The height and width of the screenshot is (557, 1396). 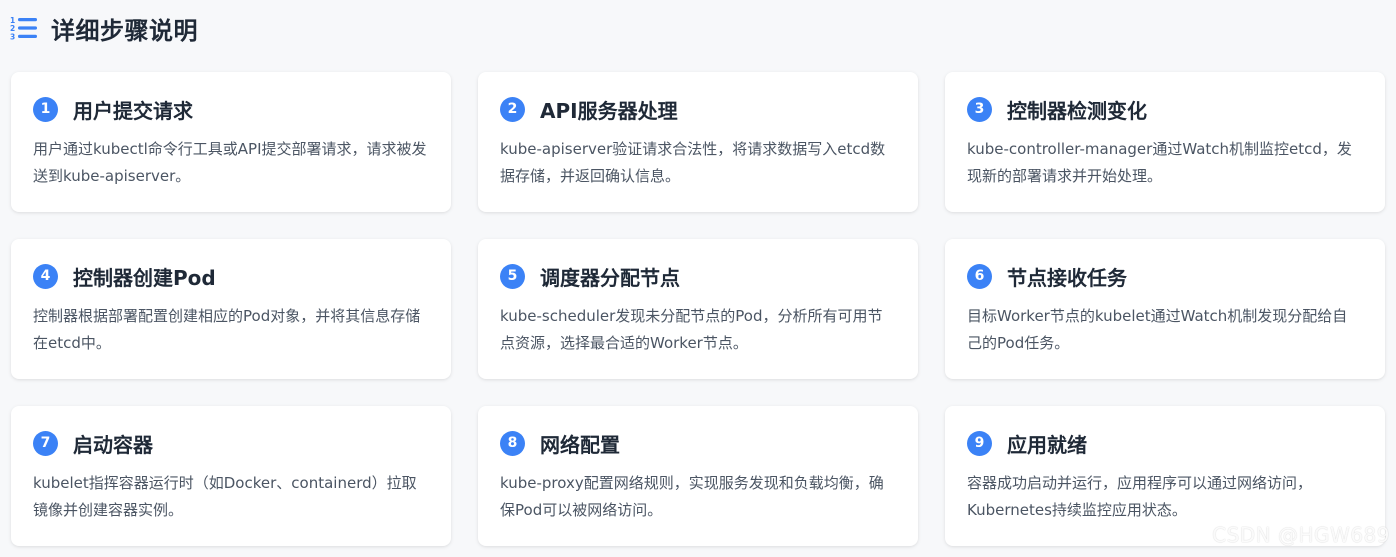 I want to click on step-card-header: 7 启动容器, so click(x=231, y=443).